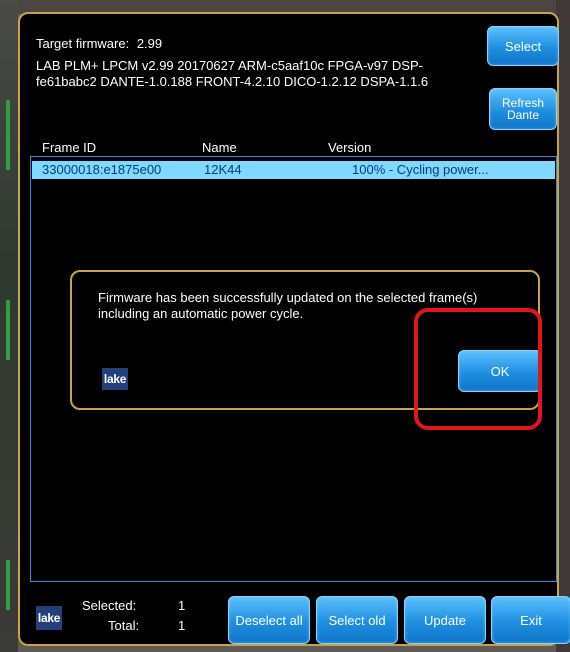 The image size is (570, 652). I want to click on target-firmware-value: 2.99, so click(149, 43).